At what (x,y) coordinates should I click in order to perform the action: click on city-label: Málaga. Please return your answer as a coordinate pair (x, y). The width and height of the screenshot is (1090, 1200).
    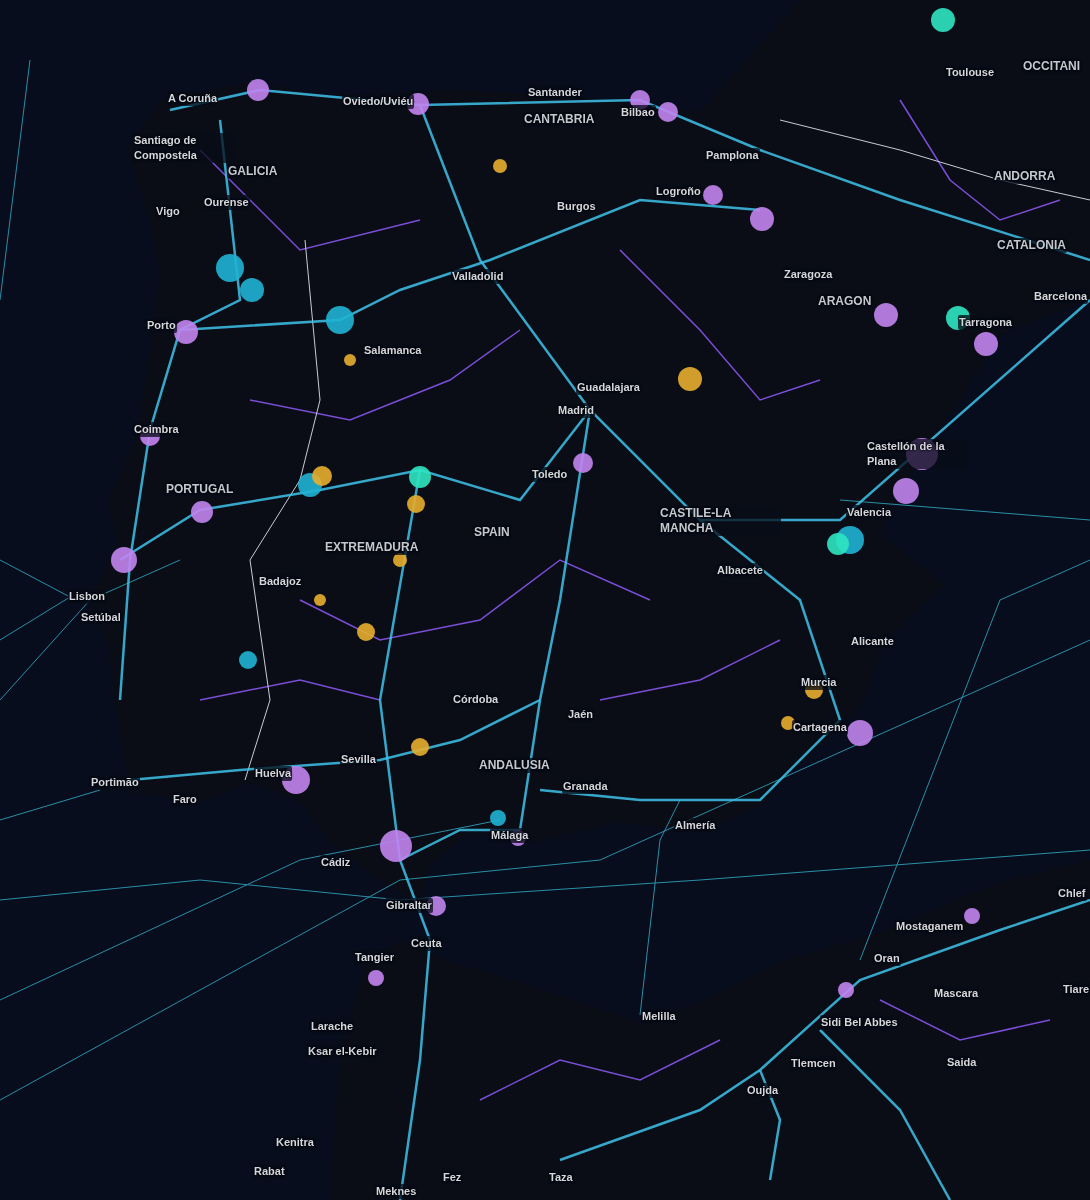
    Looking at the image, I should click on (510, 835).